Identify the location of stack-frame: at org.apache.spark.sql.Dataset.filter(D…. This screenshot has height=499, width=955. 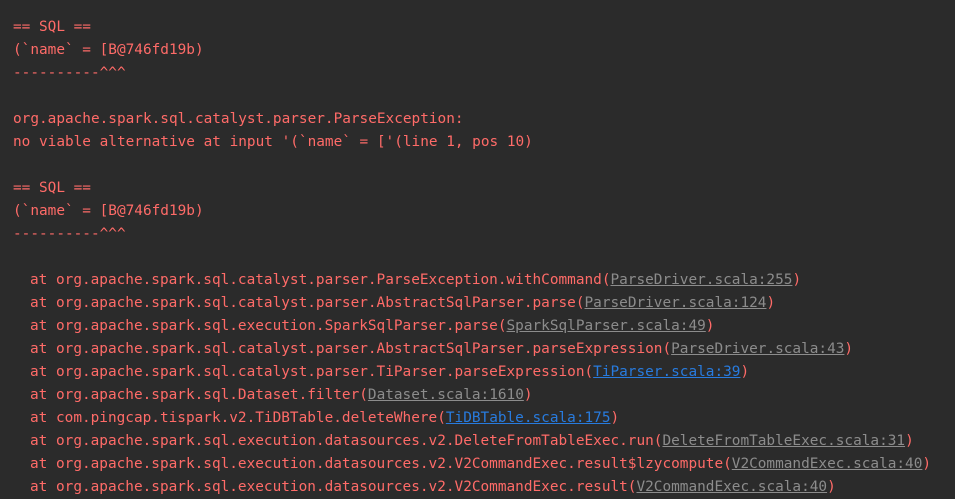
(484, 395).